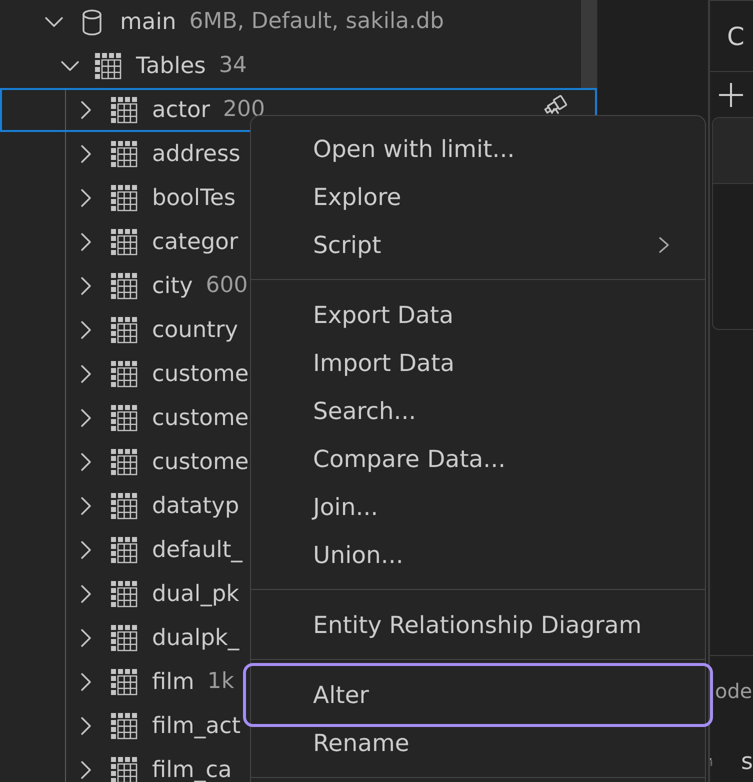  Describe the element at coordinates (244, 110) in the screenshot. I see `item-details: 200` at that location.